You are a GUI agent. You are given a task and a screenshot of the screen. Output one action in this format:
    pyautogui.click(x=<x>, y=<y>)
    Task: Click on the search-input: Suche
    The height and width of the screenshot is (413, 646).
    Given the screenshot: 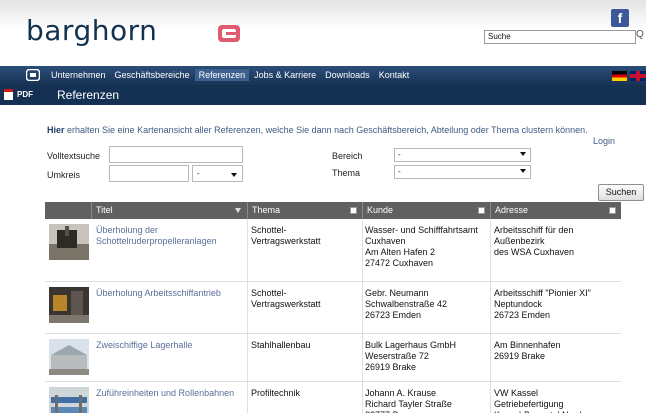 What is the action you would take?
    pyautogui.click(x=560, y=37)
    